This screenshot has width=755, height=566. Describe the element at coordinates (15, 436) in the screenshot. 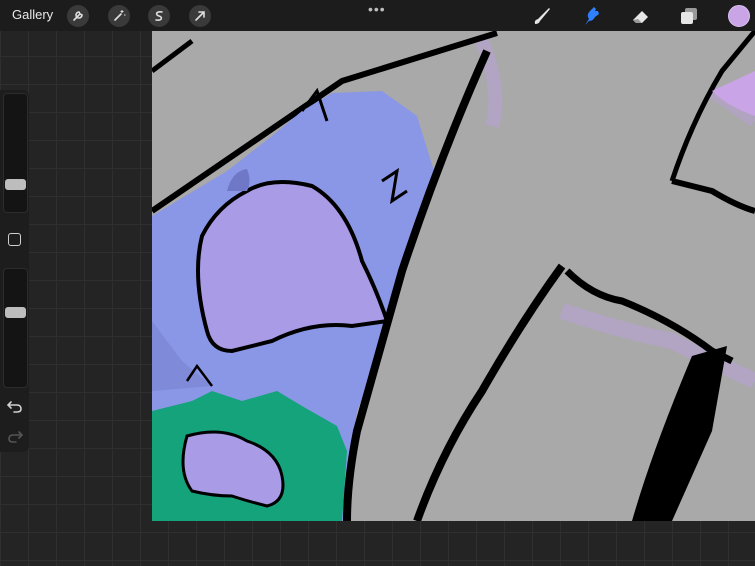

I see `redo-icon` at that location.